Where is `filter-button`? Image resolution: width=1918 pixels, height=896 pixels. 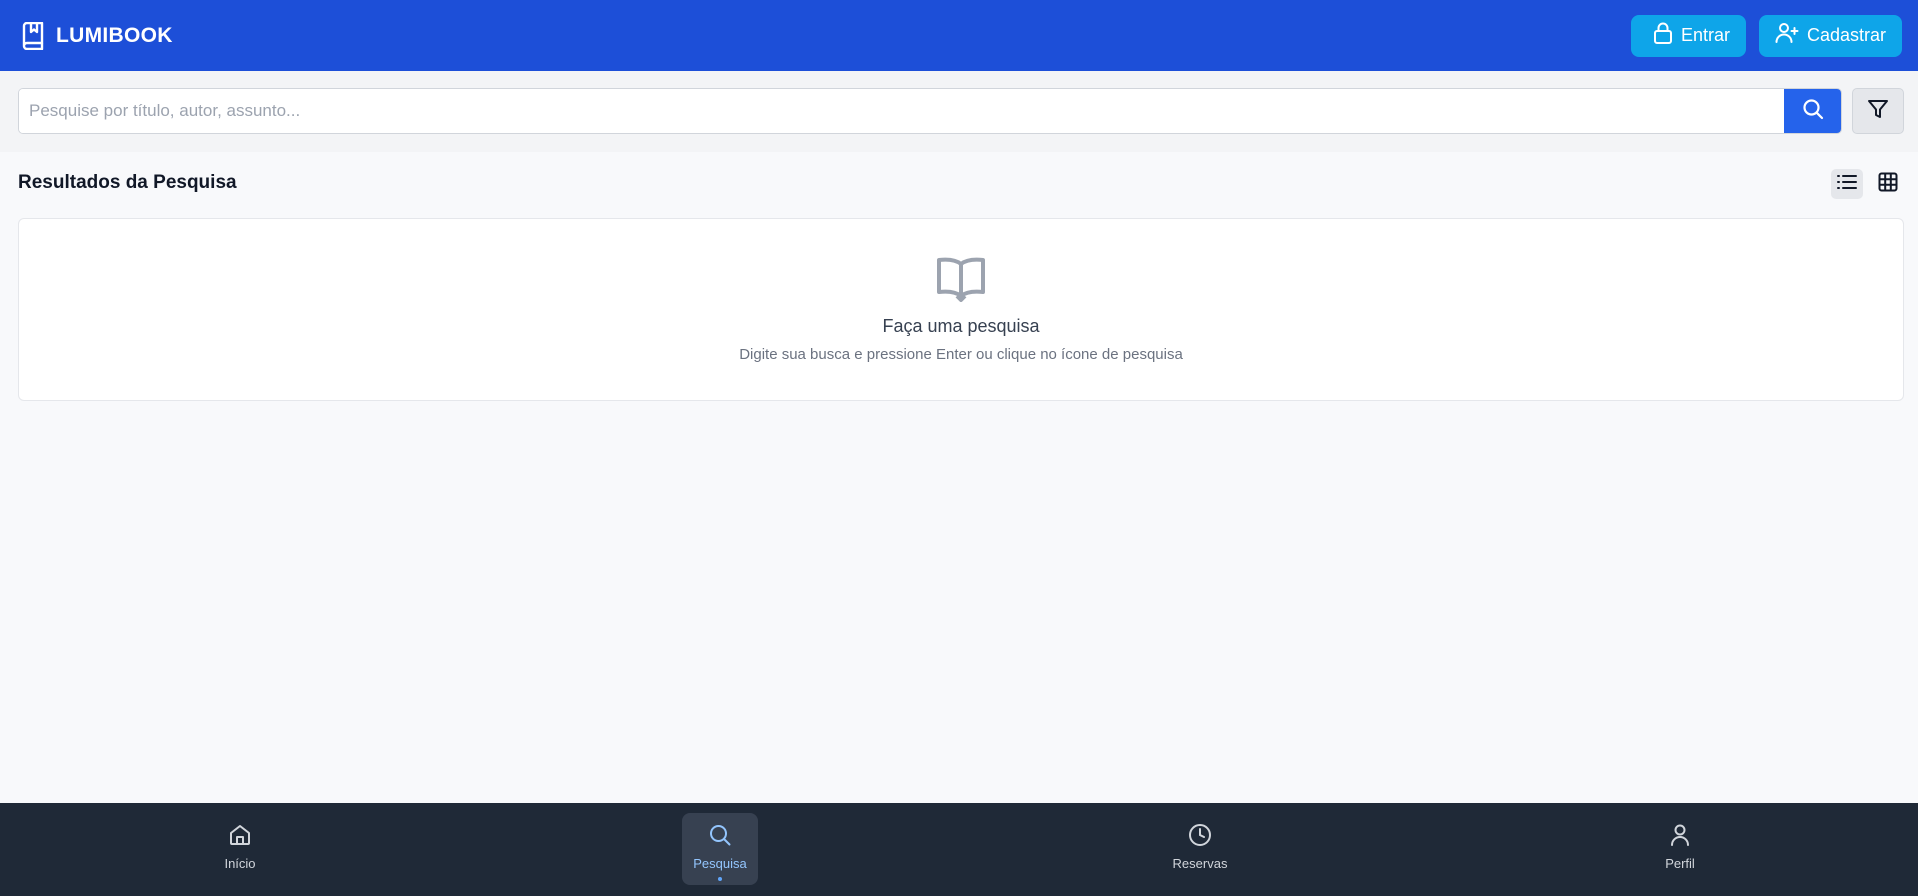
filter-button is located at coordinates (1878, 111).